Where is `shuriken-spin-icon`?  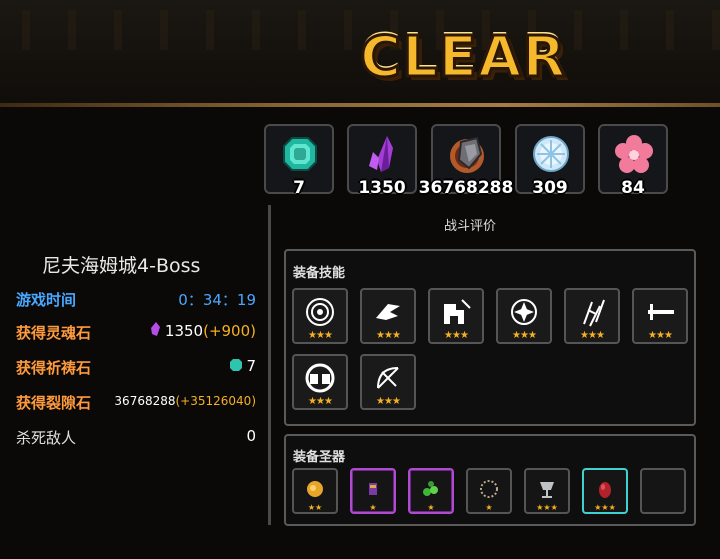 shuriken-spin-icon is located at coordinates (524, 312).